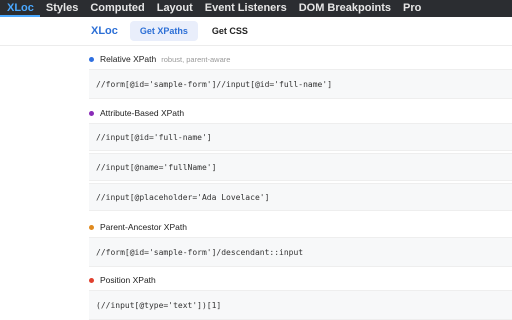 The height and width of the screenshot is (320, 512). I want to click on xpath-result-position-1: (//input[@type='text'])[1], so click(300, 305).